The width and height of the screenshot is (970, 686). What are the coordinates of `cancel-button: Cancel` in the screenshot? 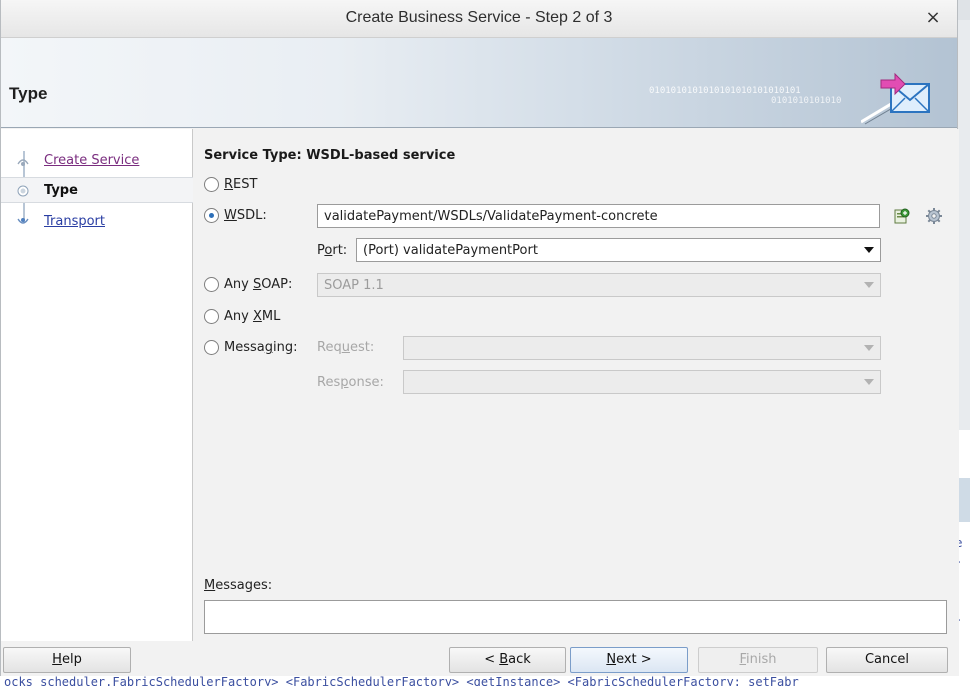 It's located at (887, 660).